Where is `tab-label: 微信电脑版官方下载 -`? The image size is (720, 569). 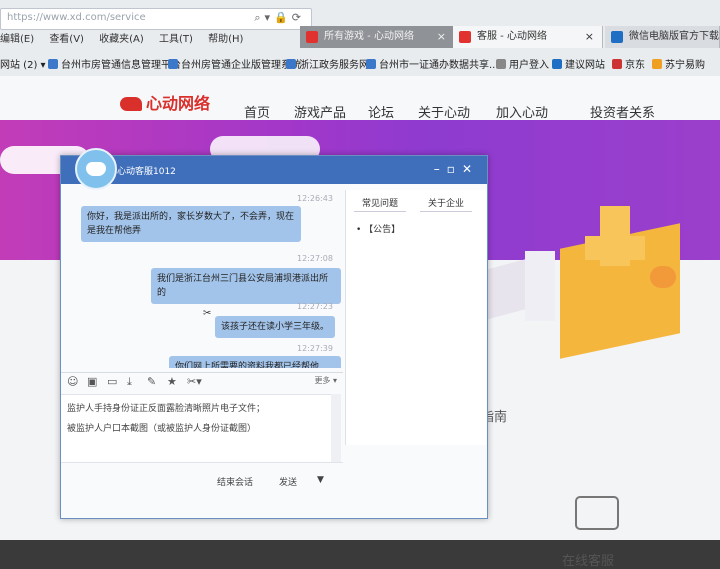
tab-label: 微信电脑版官方下载 - is located at coordinates (674, 36).